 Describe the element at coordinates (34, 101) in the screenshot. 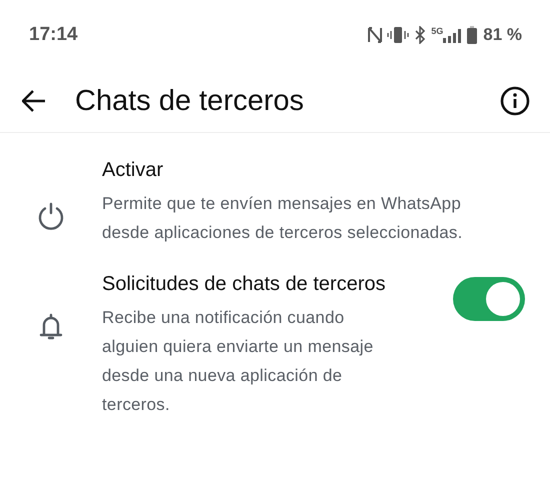

I see `back-arrow-icon` at that location.